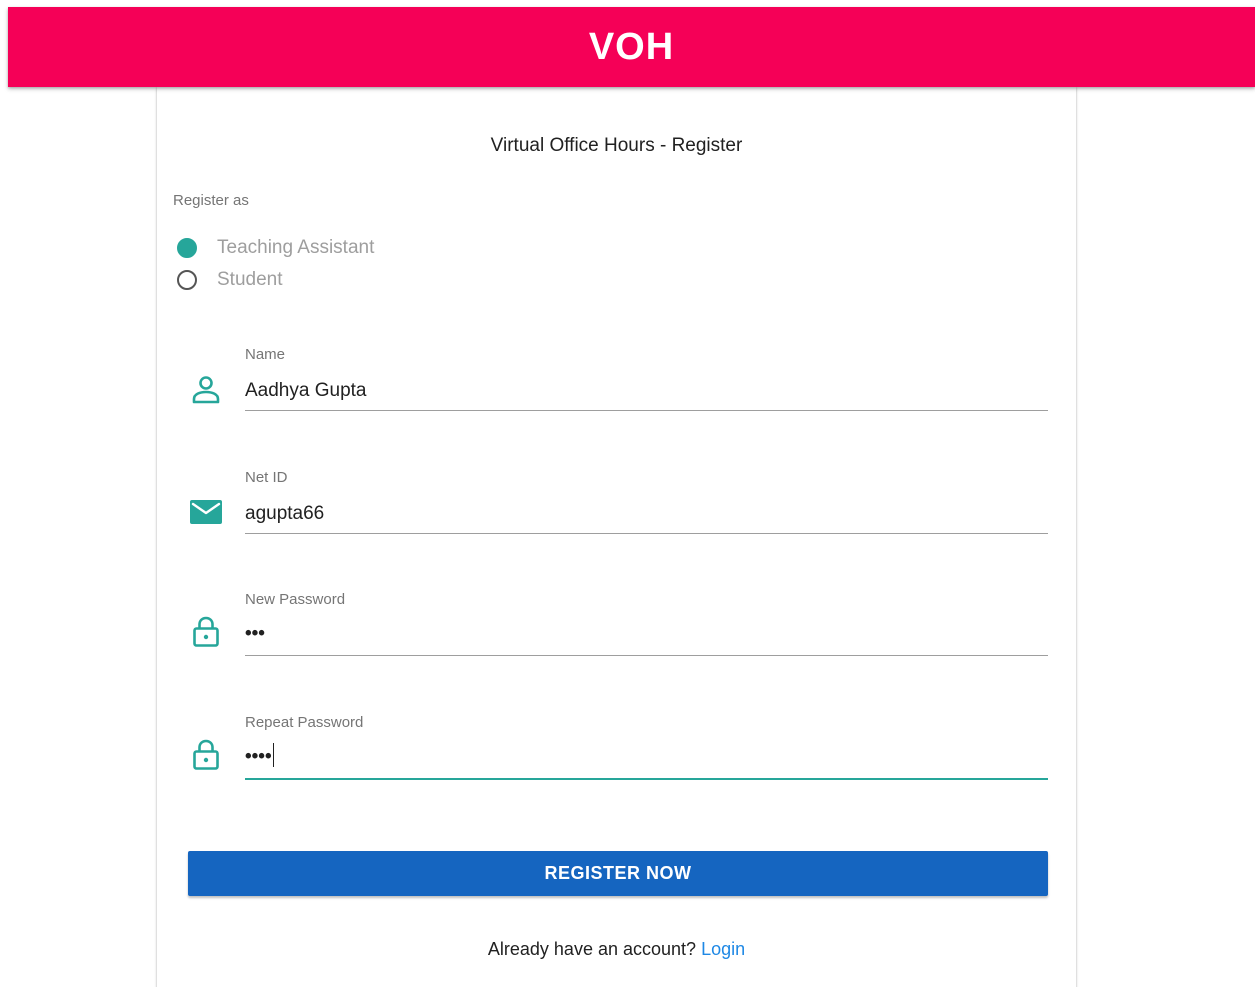 Image resolution: width=1255 pixels, height=987 pixels. Describe the element at coordinates (295, 599) in the screenshot. I see `new-password-label: New Password` at that location.